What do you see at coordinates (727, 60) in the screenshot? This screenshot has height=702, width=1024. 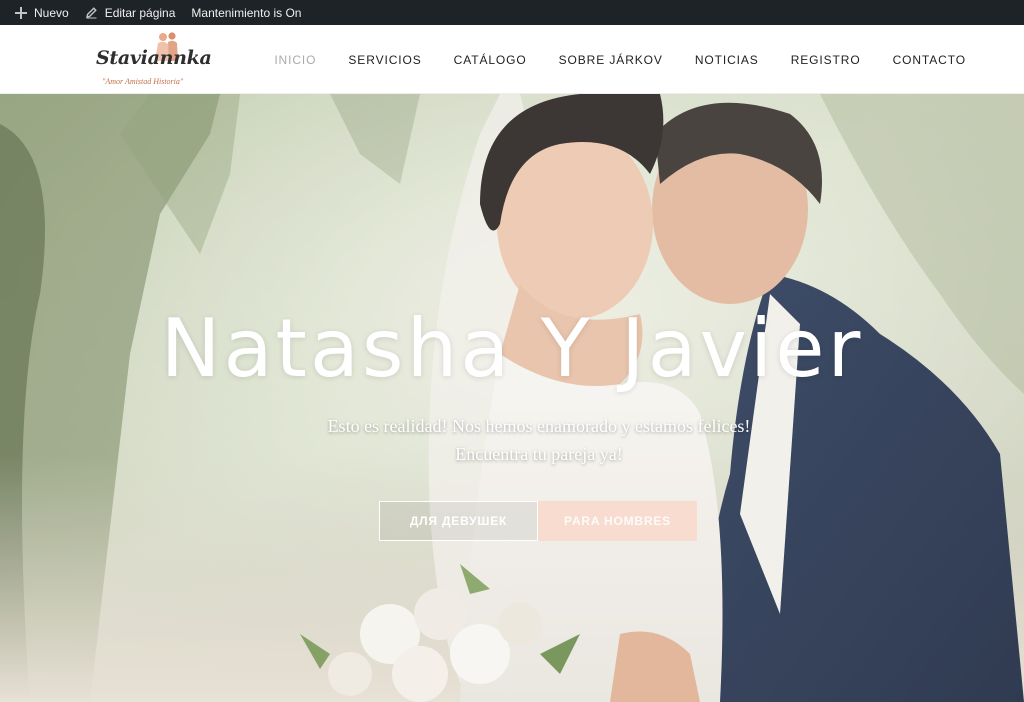 I see `nav-item-noticias: NOTICIAS` at bounding box center [727, 60].